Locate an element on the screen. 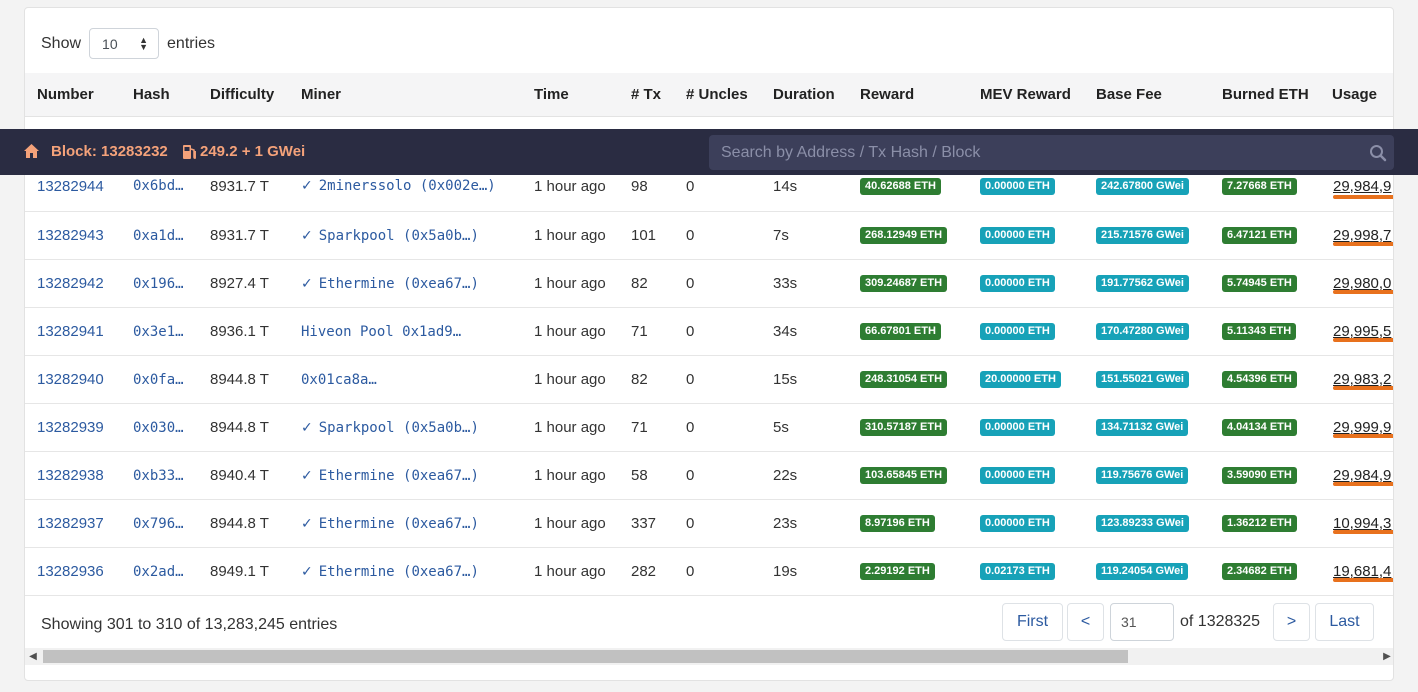  duration-value: 23s is located at coordinates (785, 523).